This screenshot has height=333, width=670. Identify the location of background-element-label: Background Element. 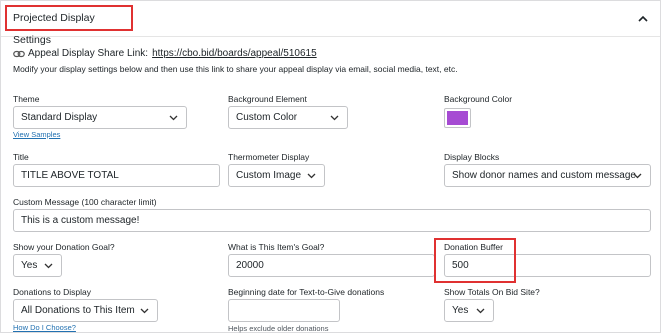
(267, 99).